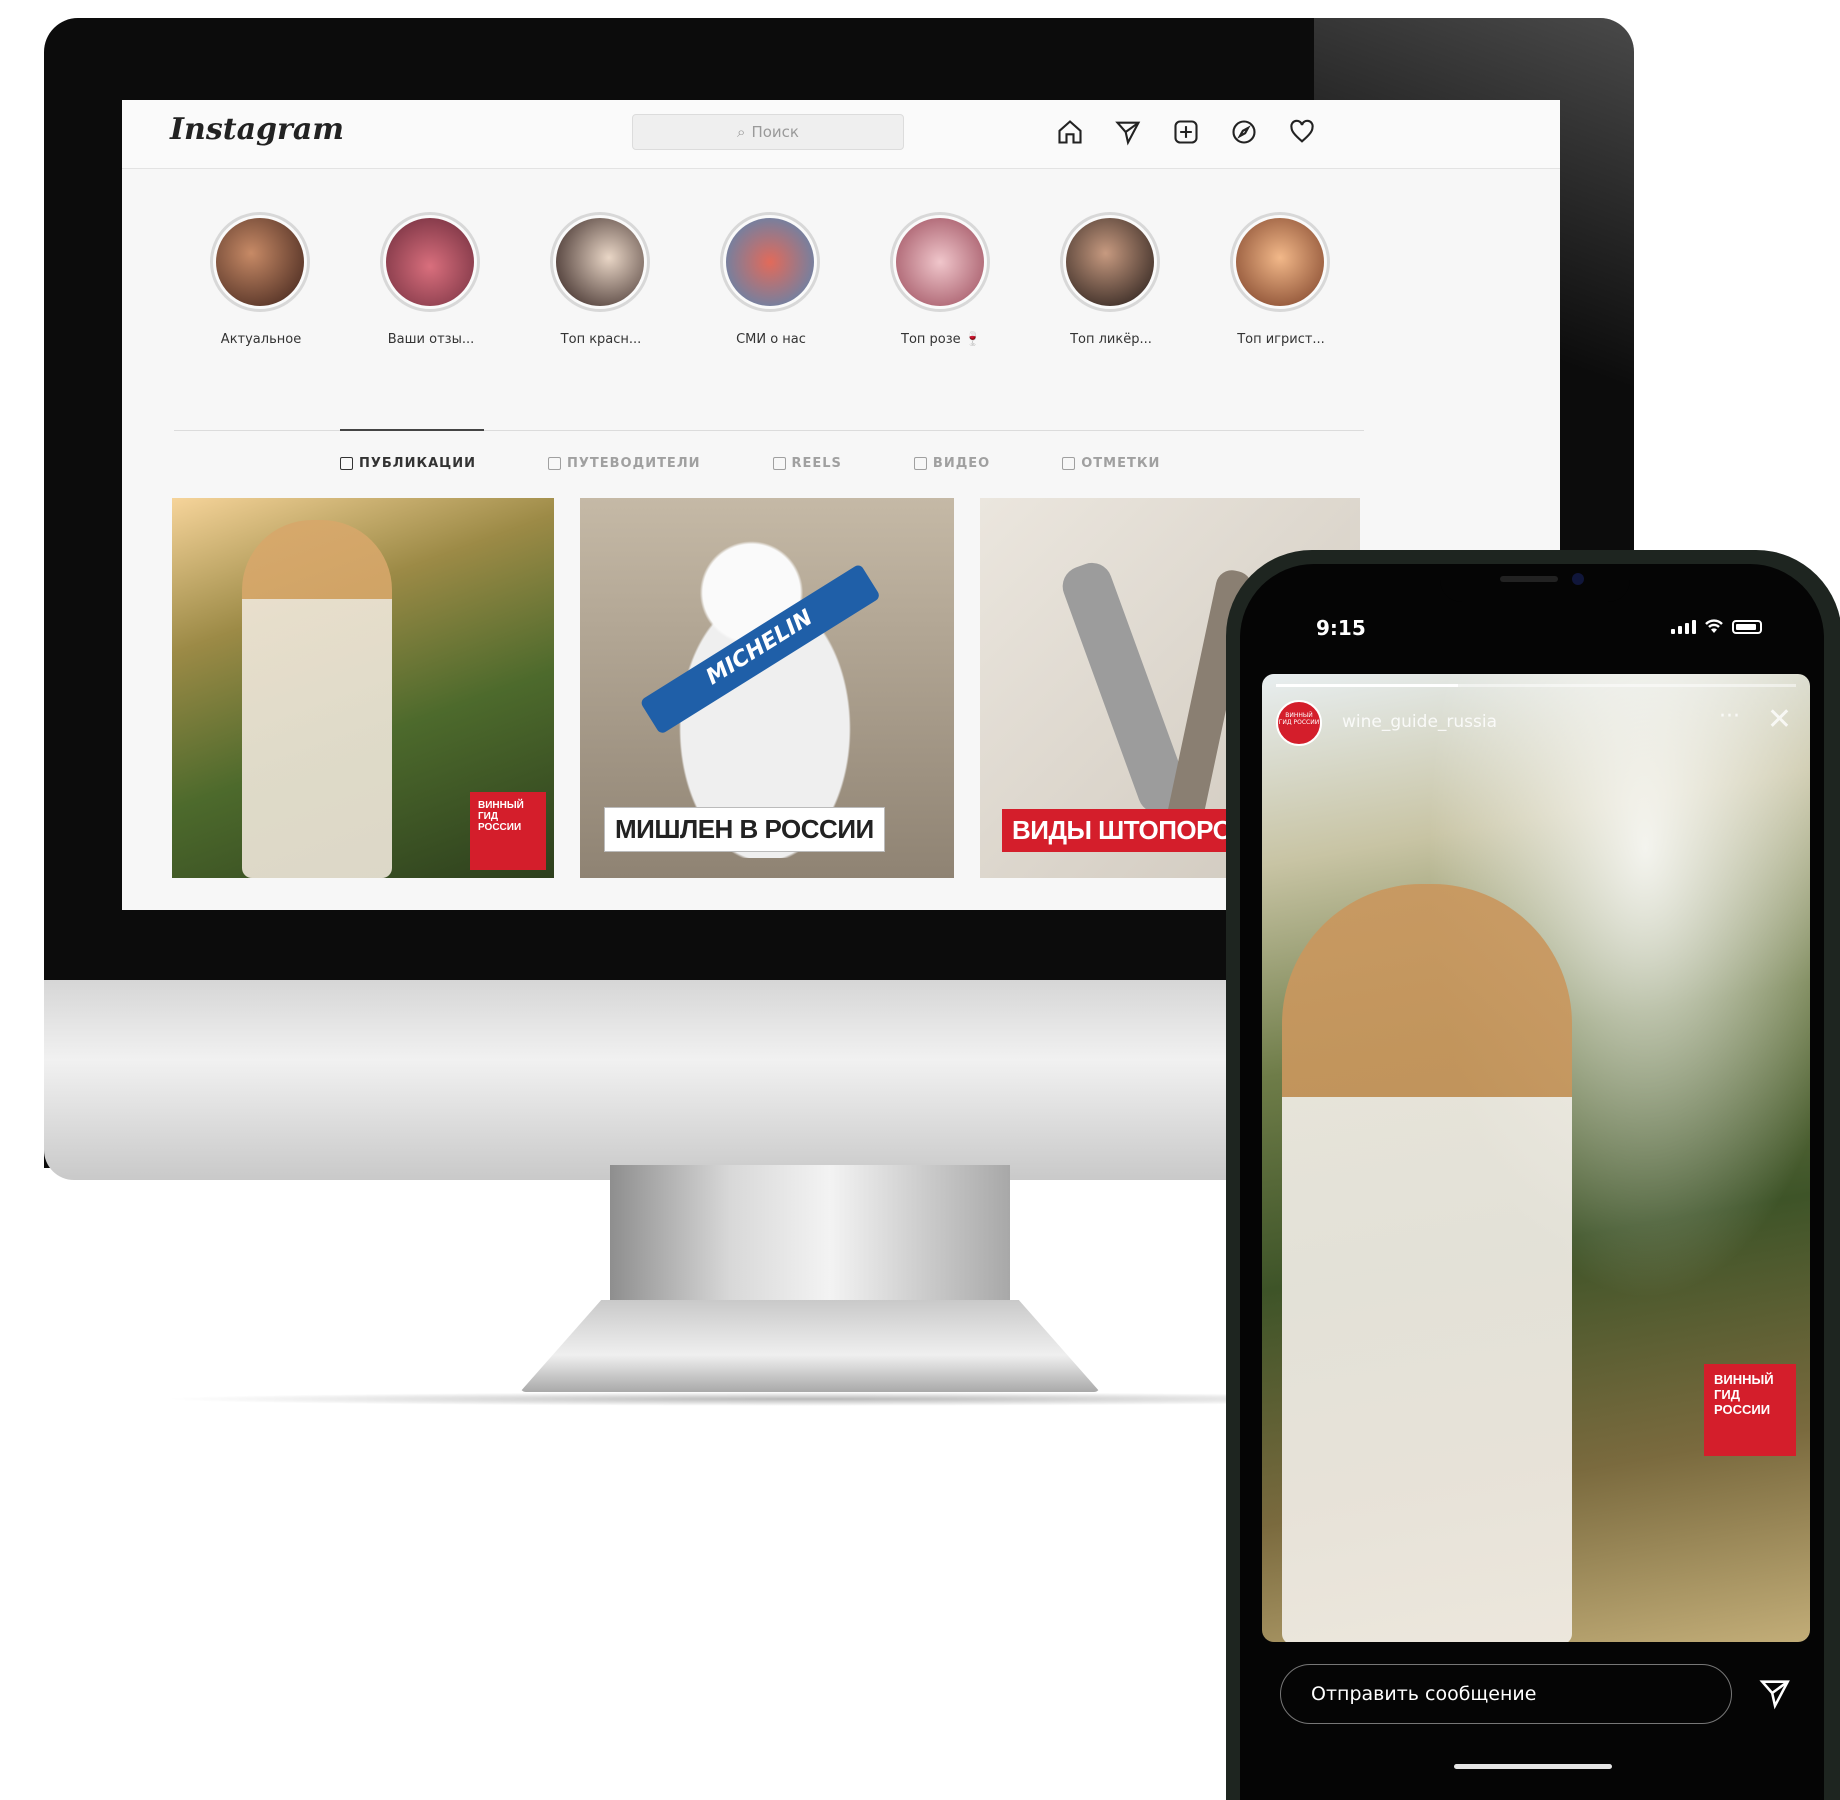 Image resolution: width=1840 pixels, height=1800 pixels. I want to click on post-tile: ВИННЫЙ ГИД РОССИИ, so click(363, 688).